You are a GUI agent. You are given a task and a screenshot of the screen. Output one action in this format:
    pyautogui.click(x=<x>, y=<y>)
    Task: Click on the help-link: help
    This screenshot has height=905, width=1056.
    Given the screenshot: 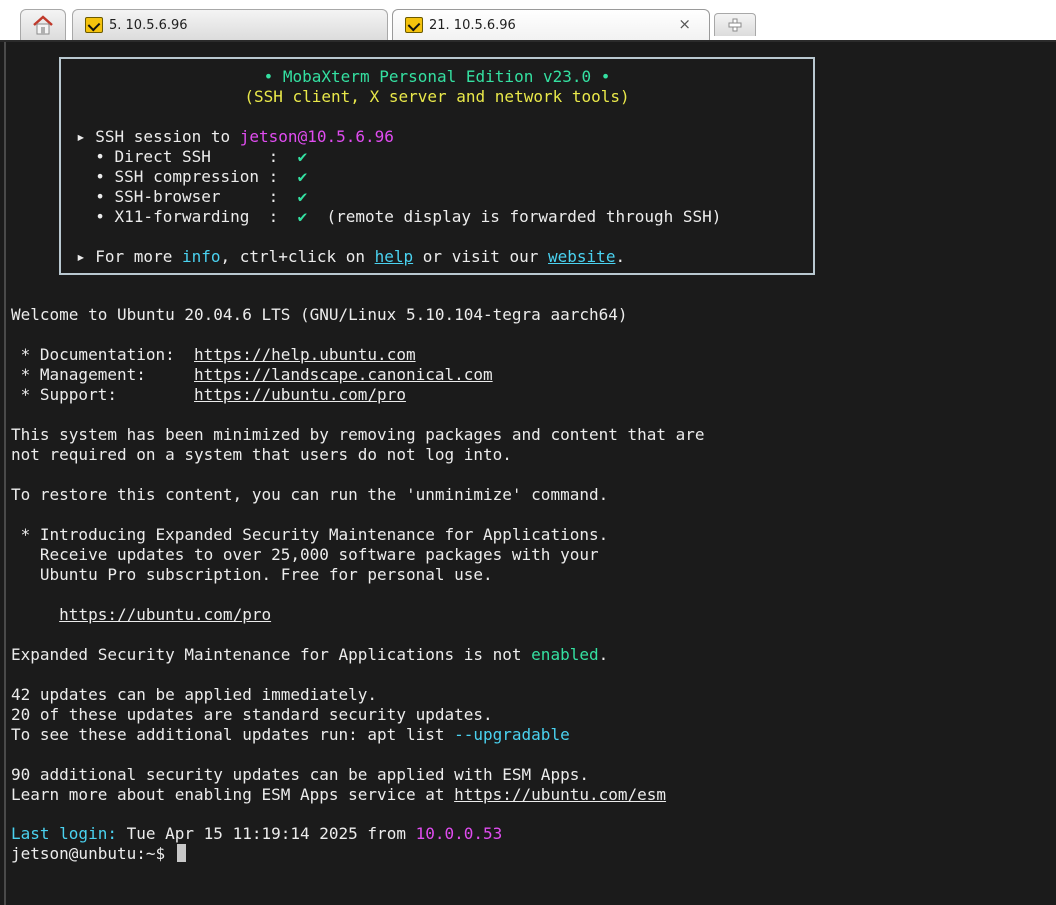 What is the action you would take?
    pyautogui.click(x=394, y=256)
    